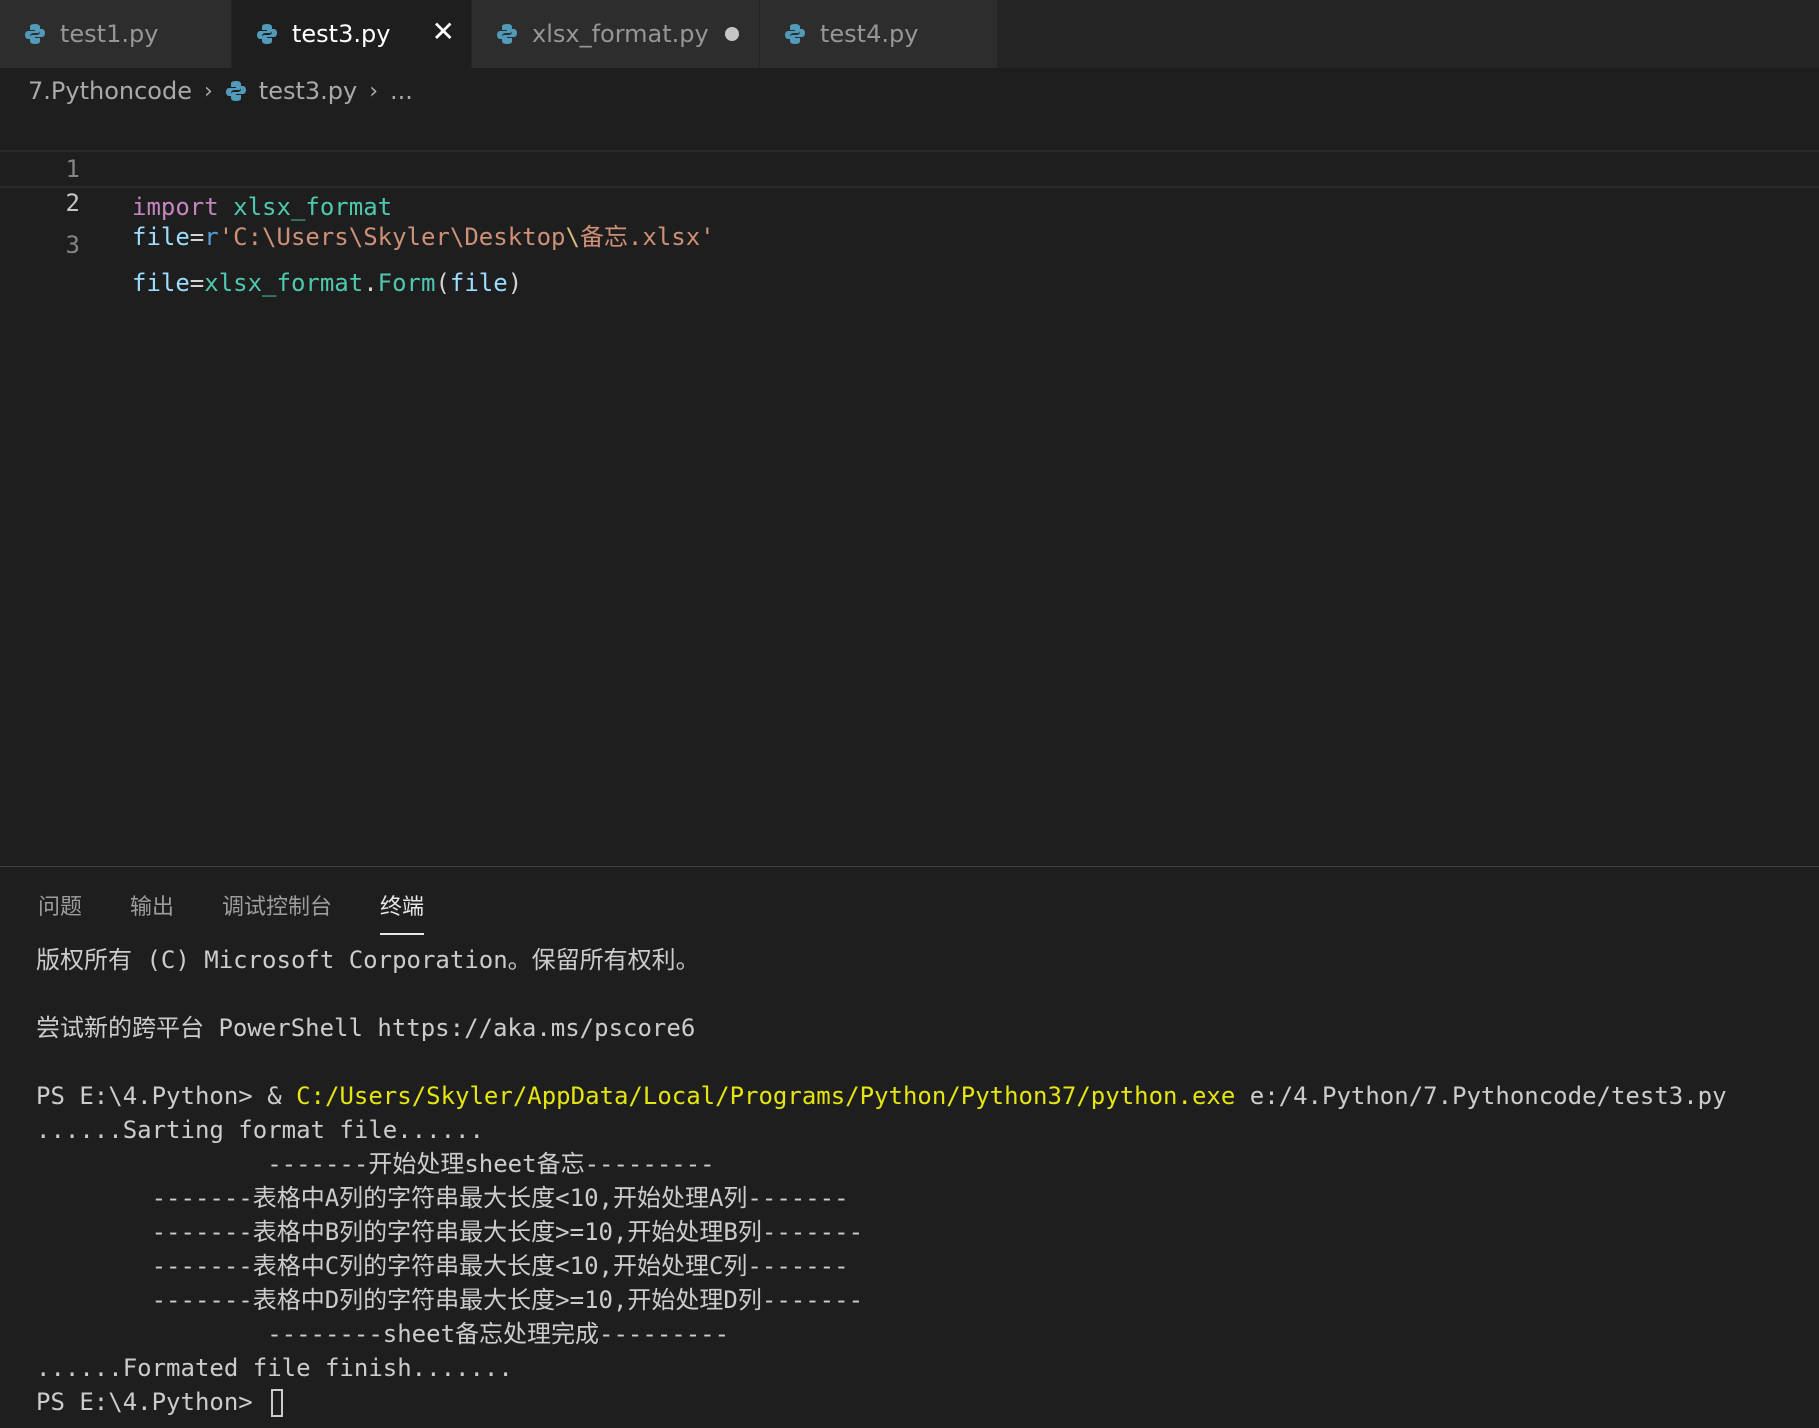  What do you see at coordinates (909, 902) in the screenshot?
I see `panel-tab-bar: 问题 输出 调试控制台 终端` at bounding box center [909, 902].